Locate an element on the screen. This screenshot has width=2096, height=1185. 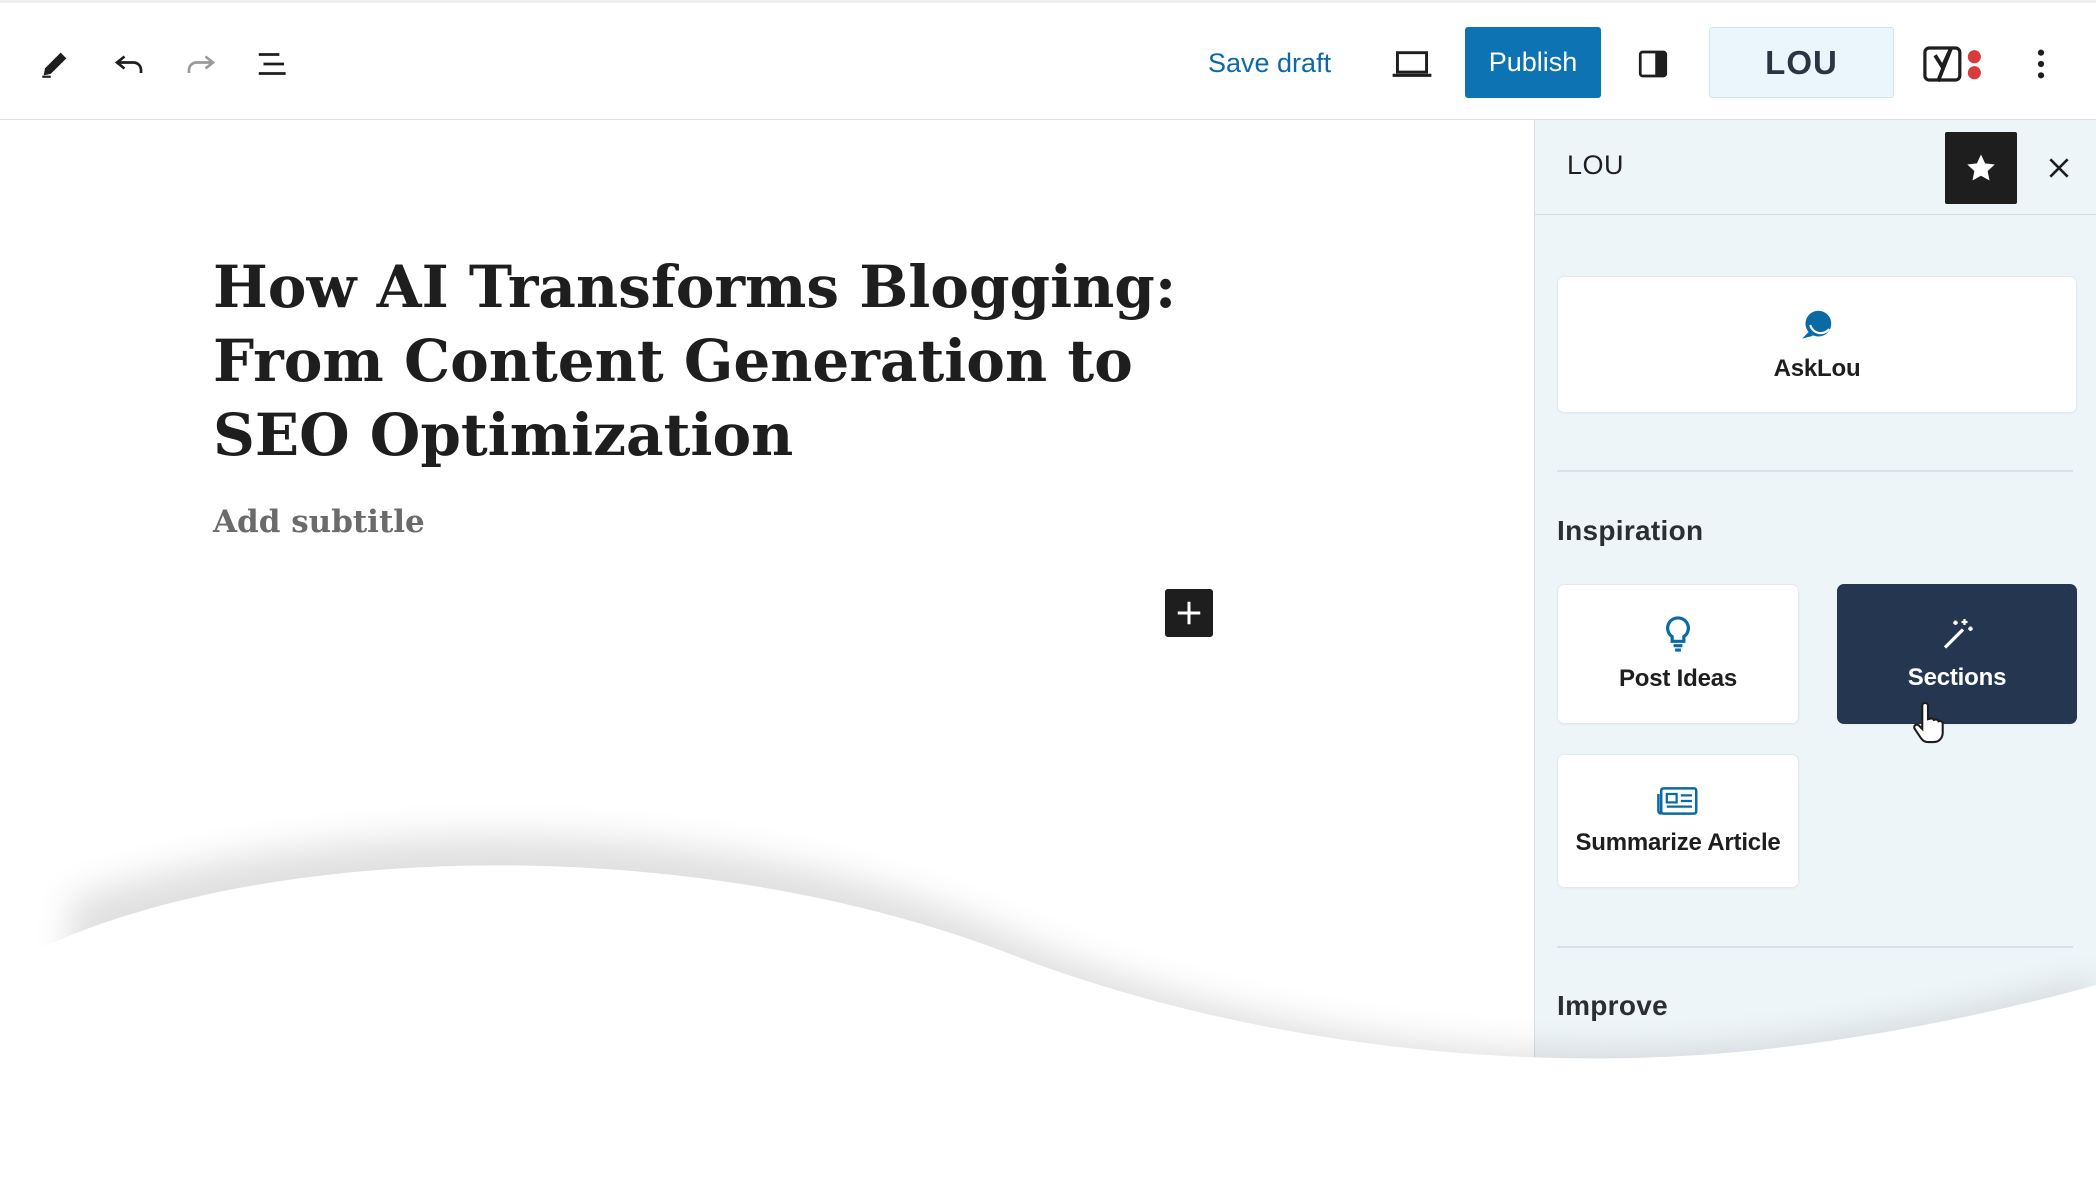
sections-card: Sections is located at coordinates (1957, 654).